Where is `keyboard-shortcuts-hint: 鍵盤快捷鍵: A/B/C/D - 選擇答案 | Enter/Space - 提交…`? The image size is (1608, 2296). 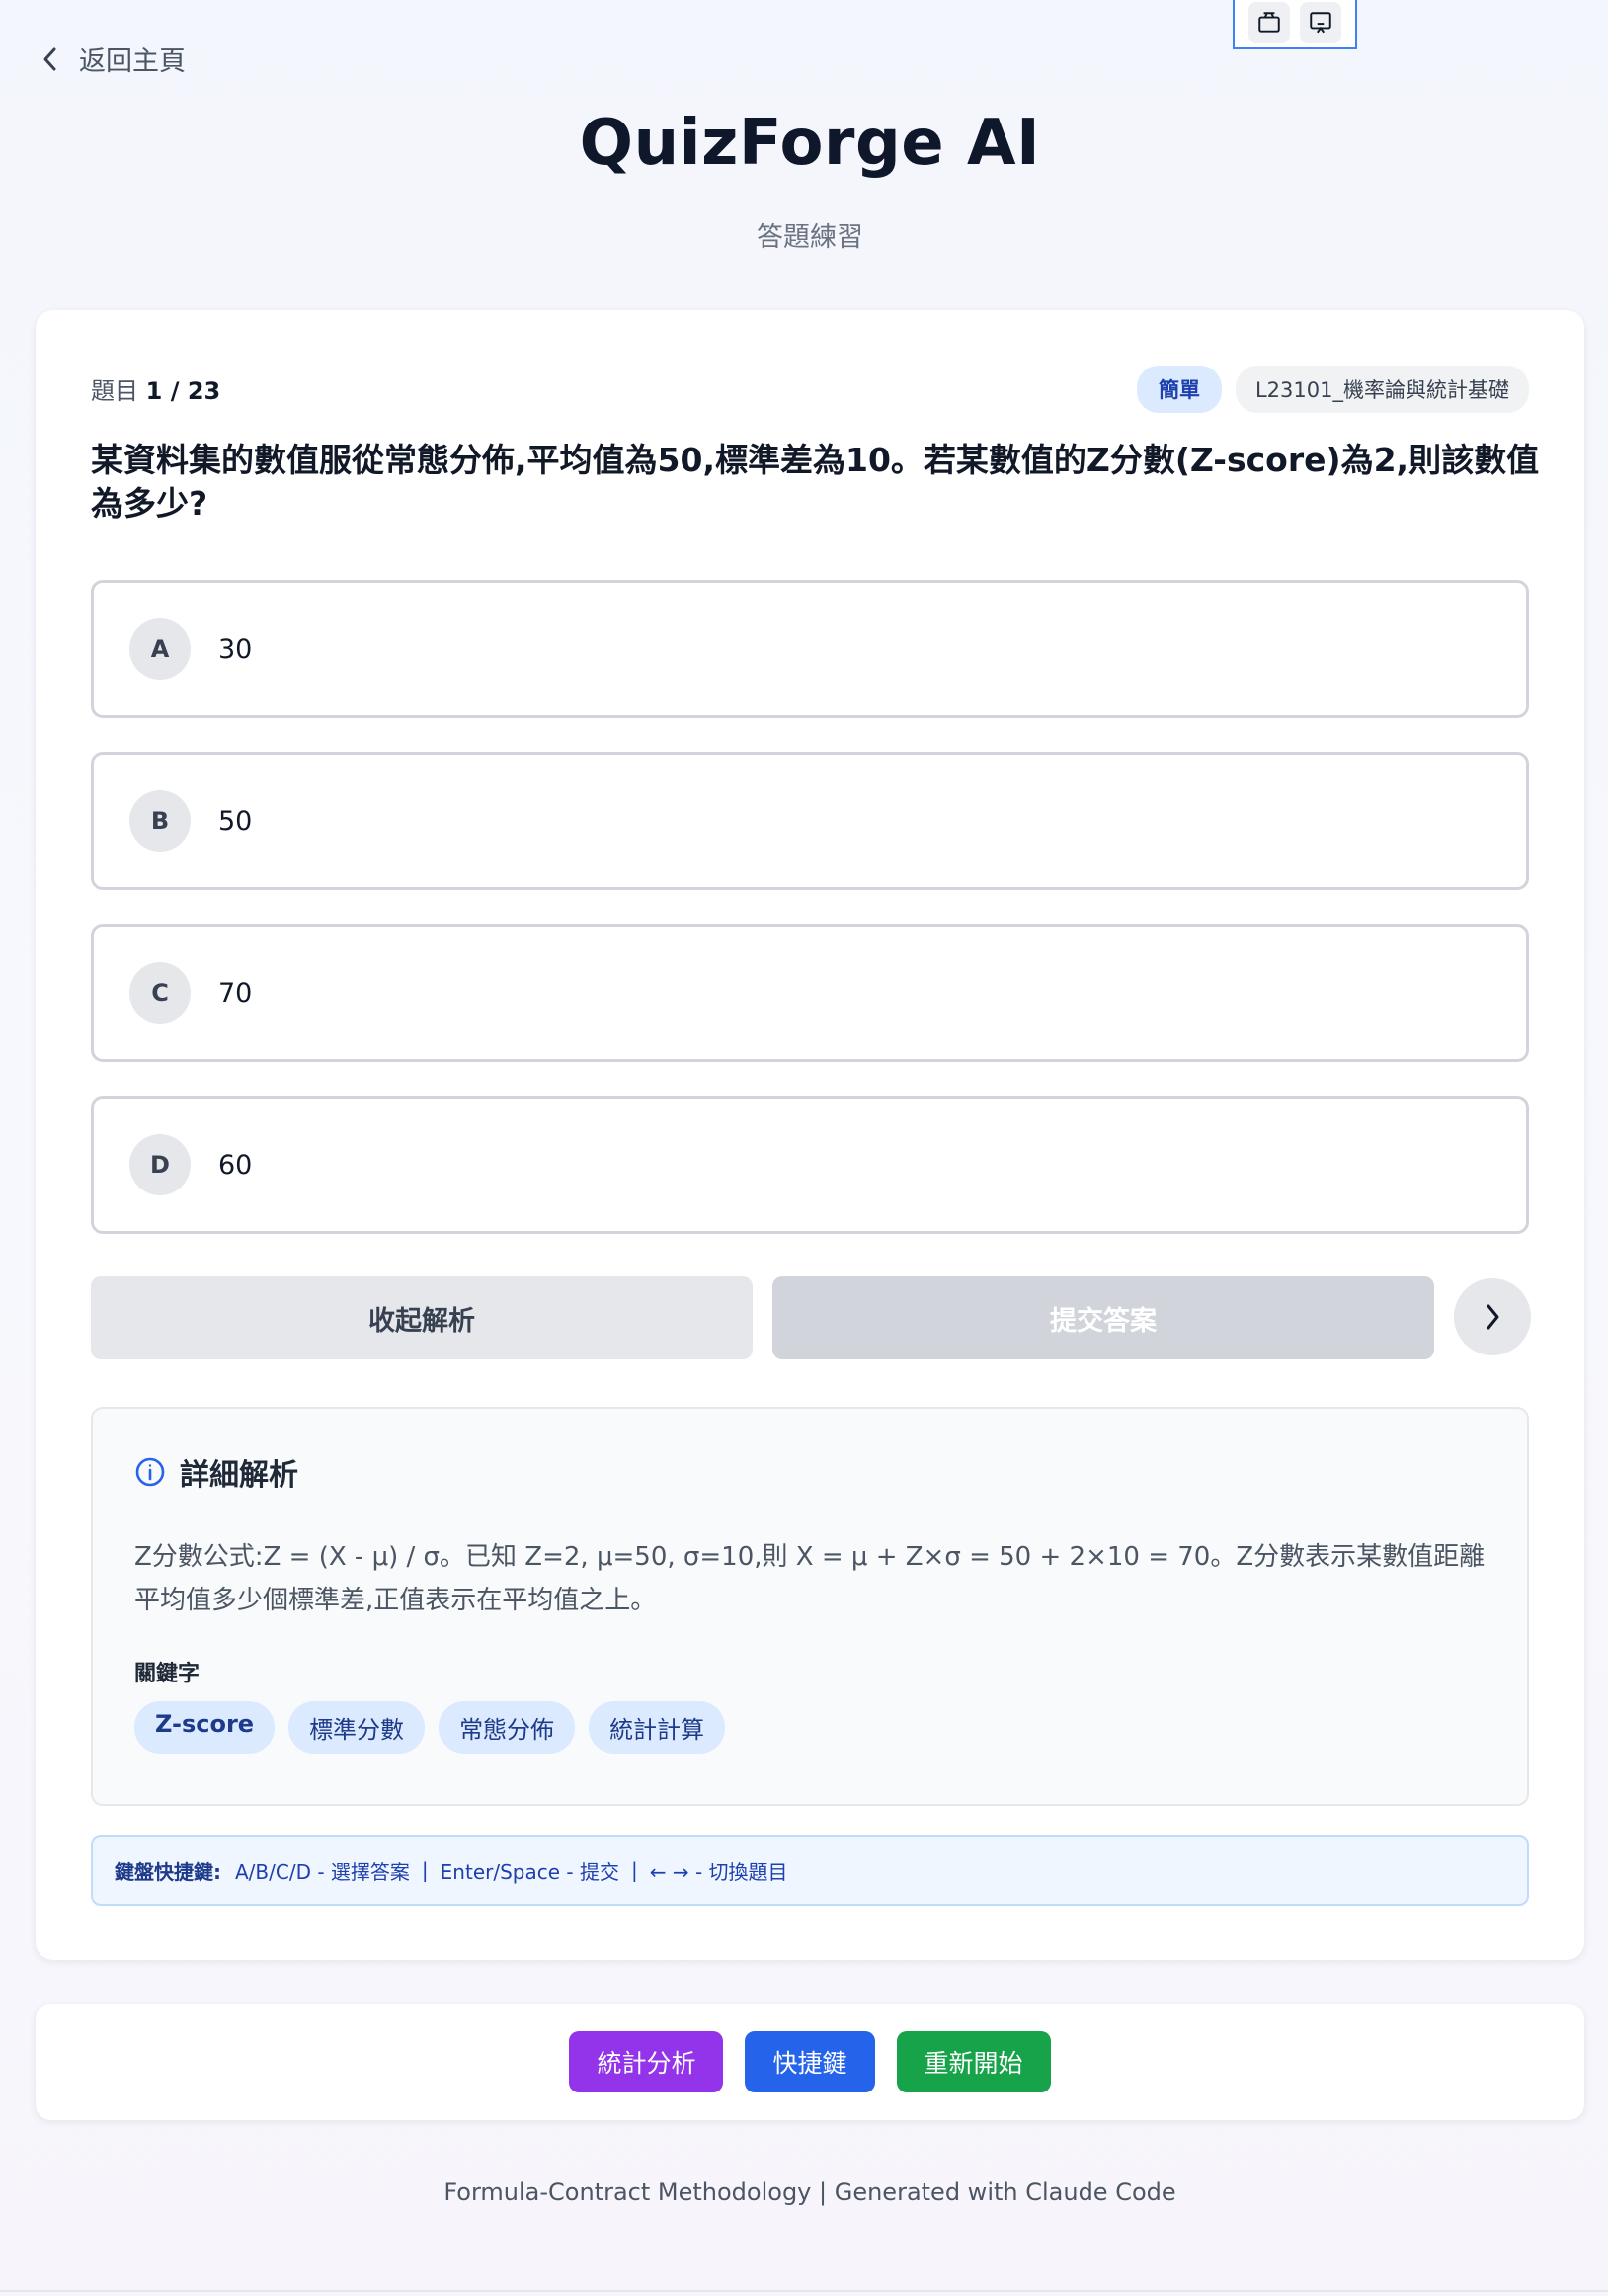 keyboard-shortcuts-hint: 鍵盤快捷鍵: A/B/C/D - 選擇答案 | Enter/Space - 提交… is located at coordinates (810, 1870).